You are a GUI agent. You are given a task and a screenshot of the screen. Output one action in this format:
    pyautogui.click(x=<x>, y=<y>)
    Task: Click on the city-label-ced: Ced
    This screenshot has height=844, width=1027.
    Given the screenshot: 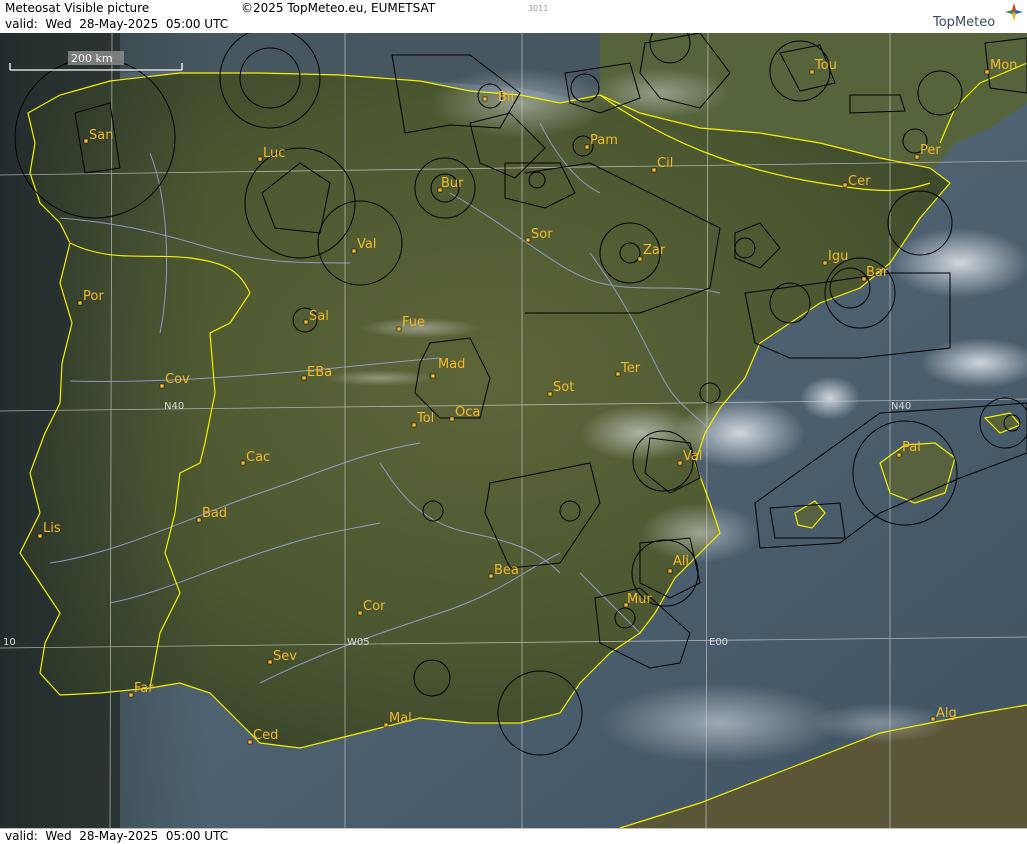 What is the action you would take?
    pyautogui.click(x=265, y=735)
    